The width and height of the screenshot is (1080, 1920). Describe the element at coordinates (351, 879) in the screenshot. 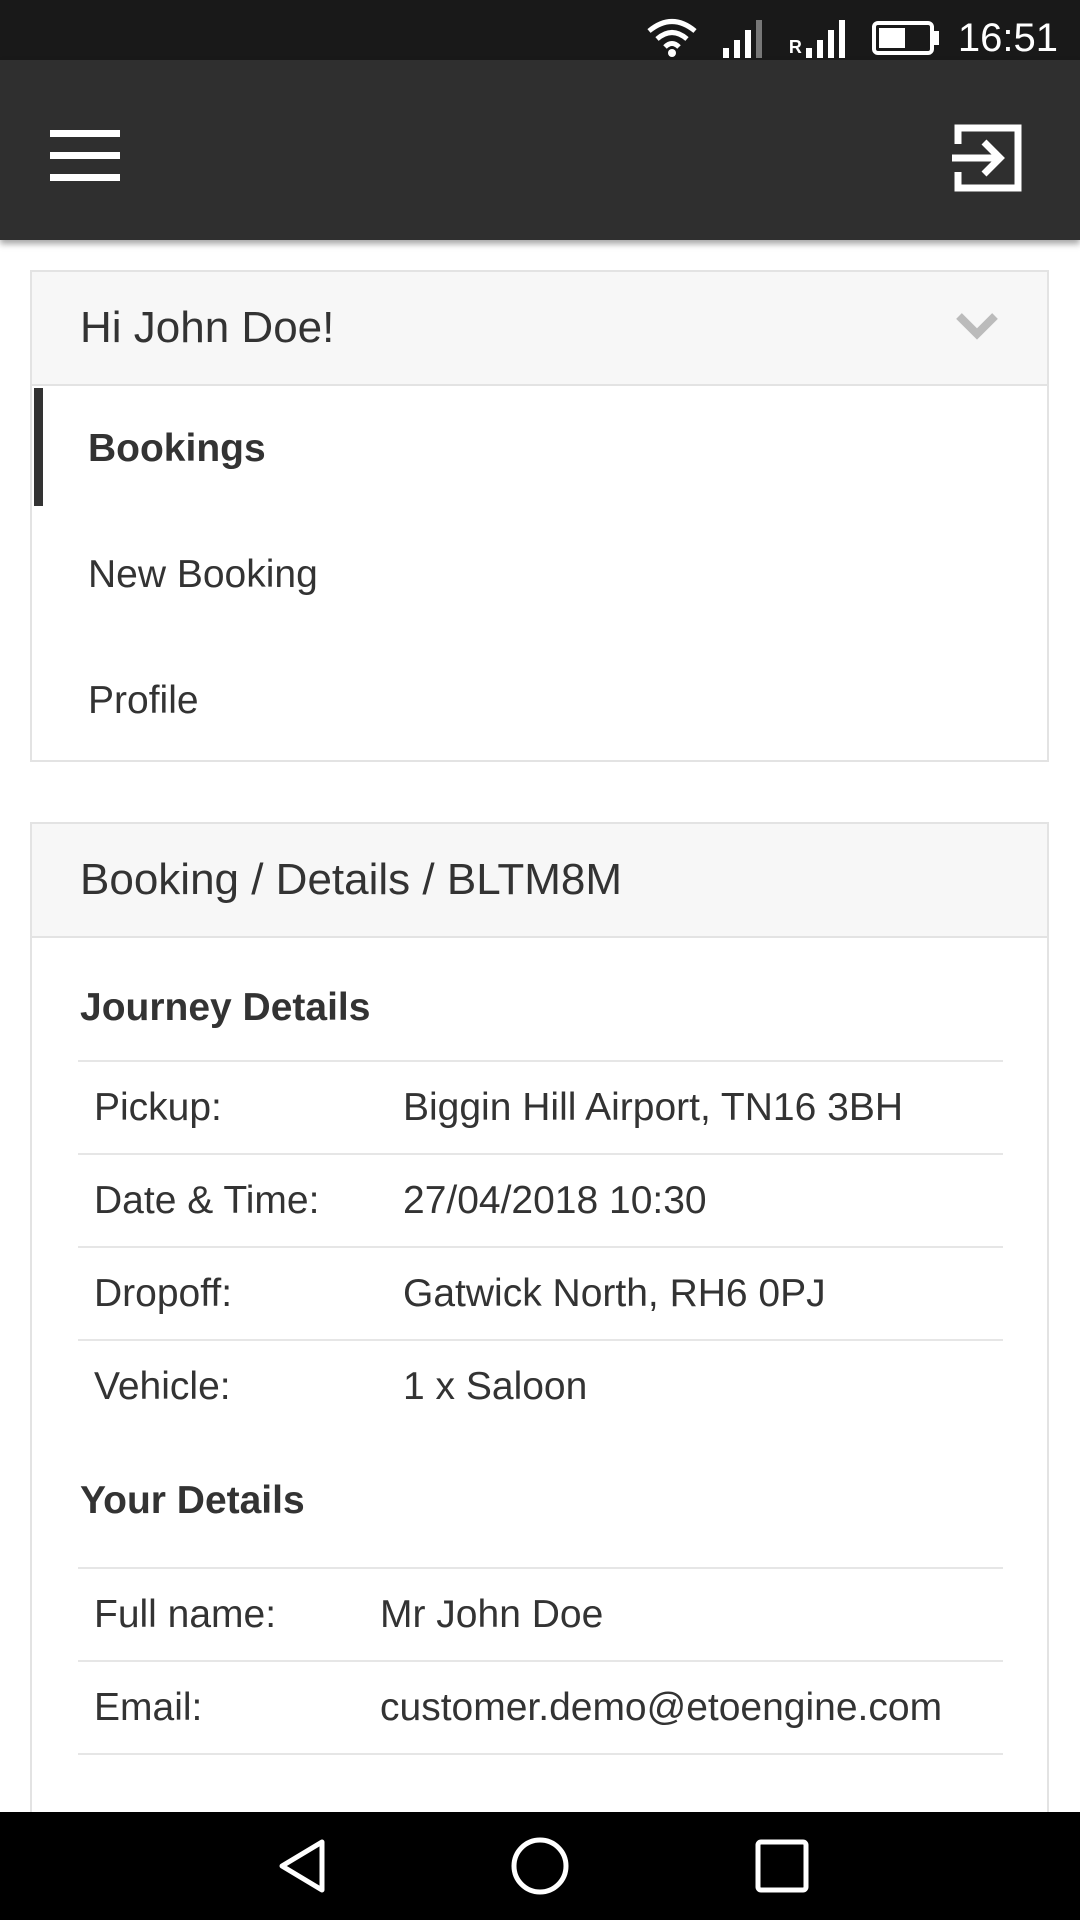

I see `breadcrumb-text: Booking / Details / BLTM8M` at that location.